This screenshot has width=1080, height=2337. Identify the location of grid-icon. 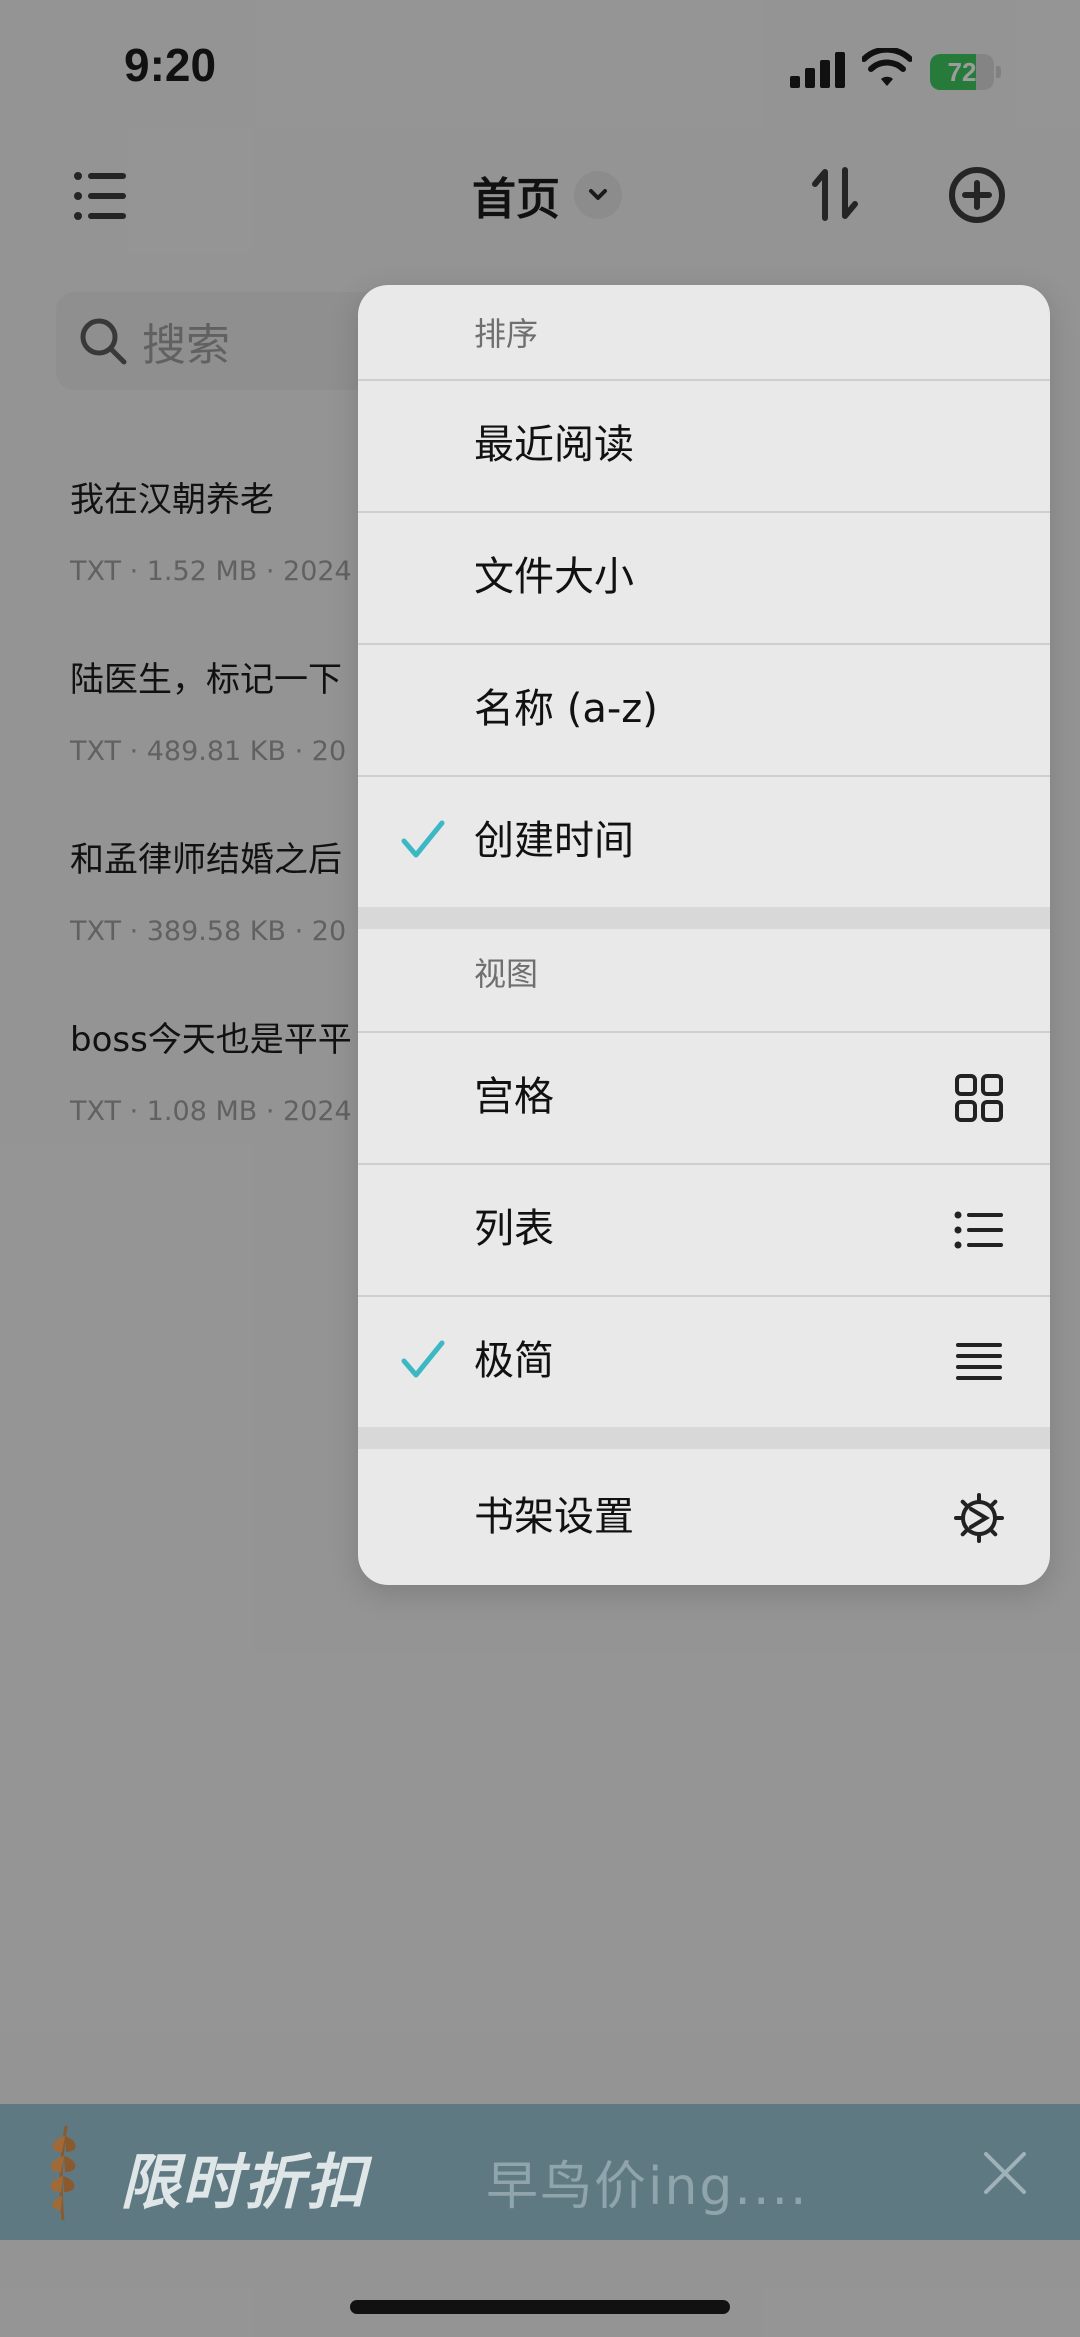
(979, 1098).